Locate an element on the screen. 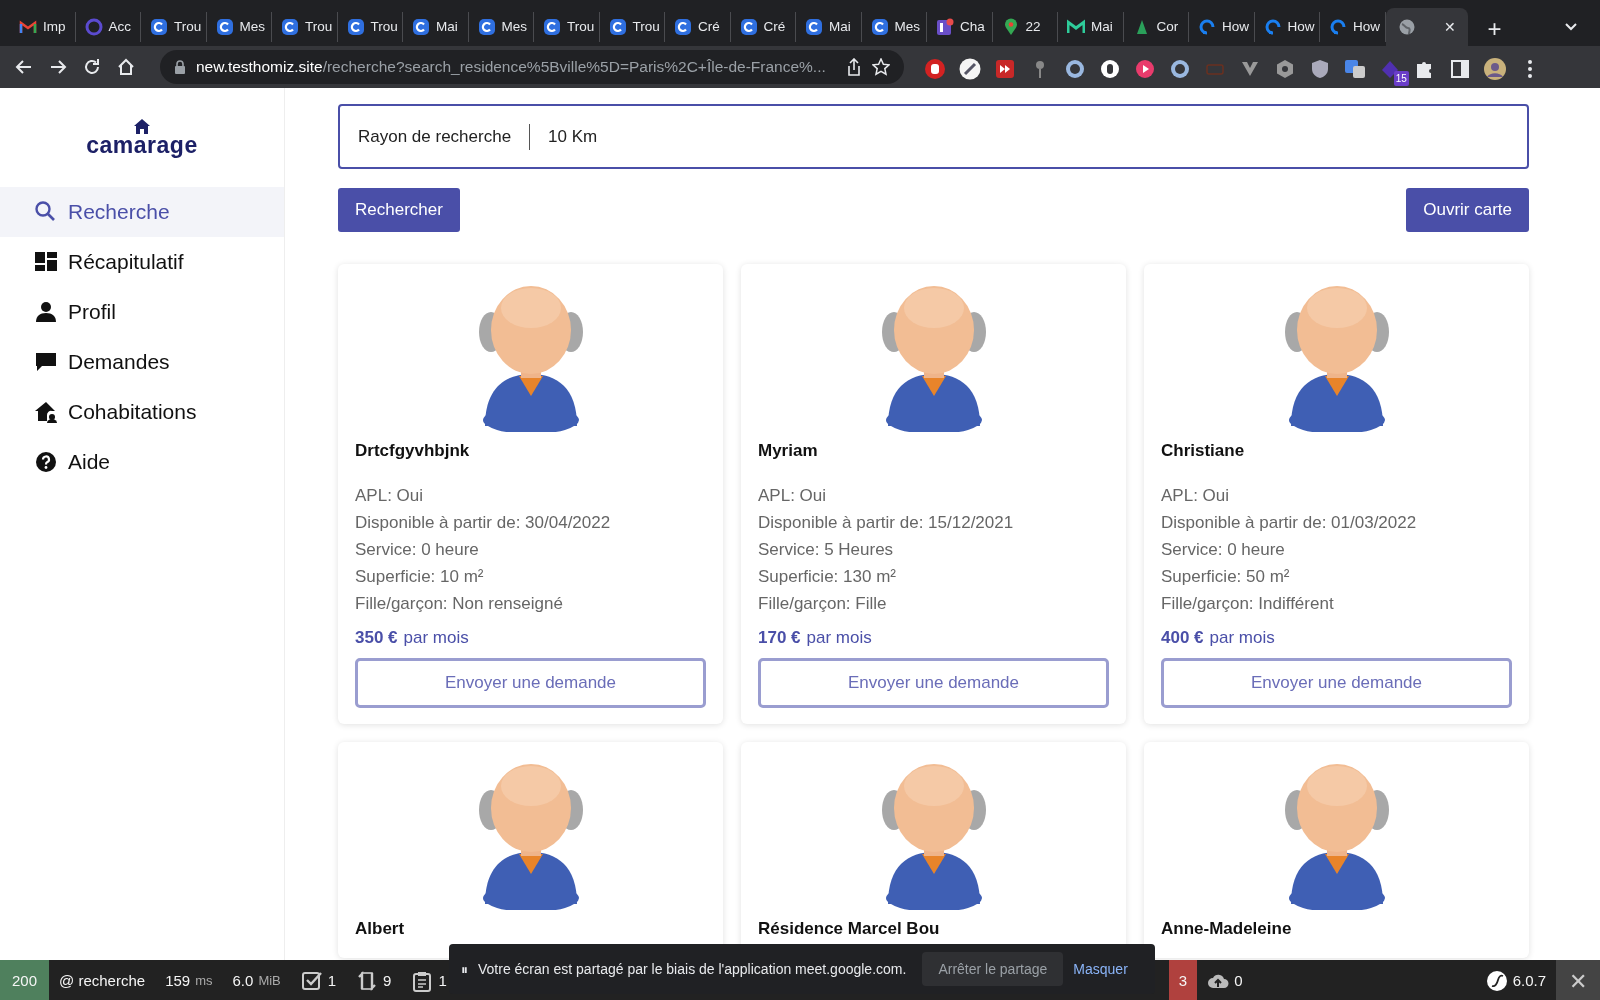 The image size is (1600, 1000). checks-count: 1 is located at coordinates (332, 981).